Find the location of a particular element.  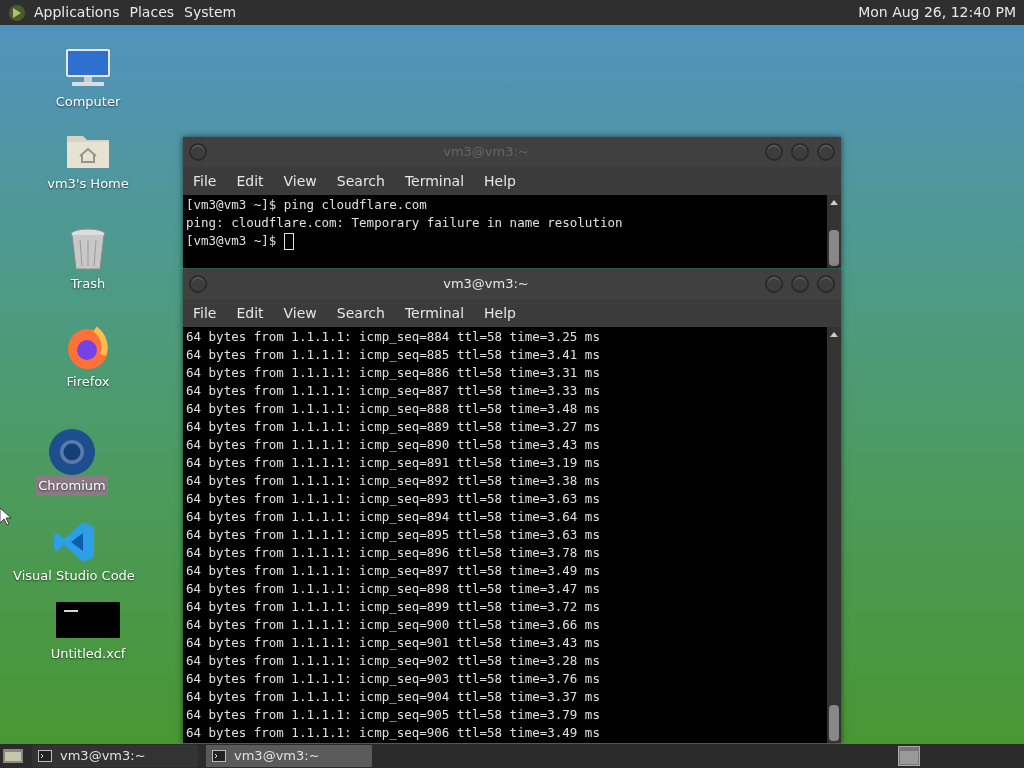

terminal-line: [vm3@vm3 ~]$ is located at coordinates (232, 241).